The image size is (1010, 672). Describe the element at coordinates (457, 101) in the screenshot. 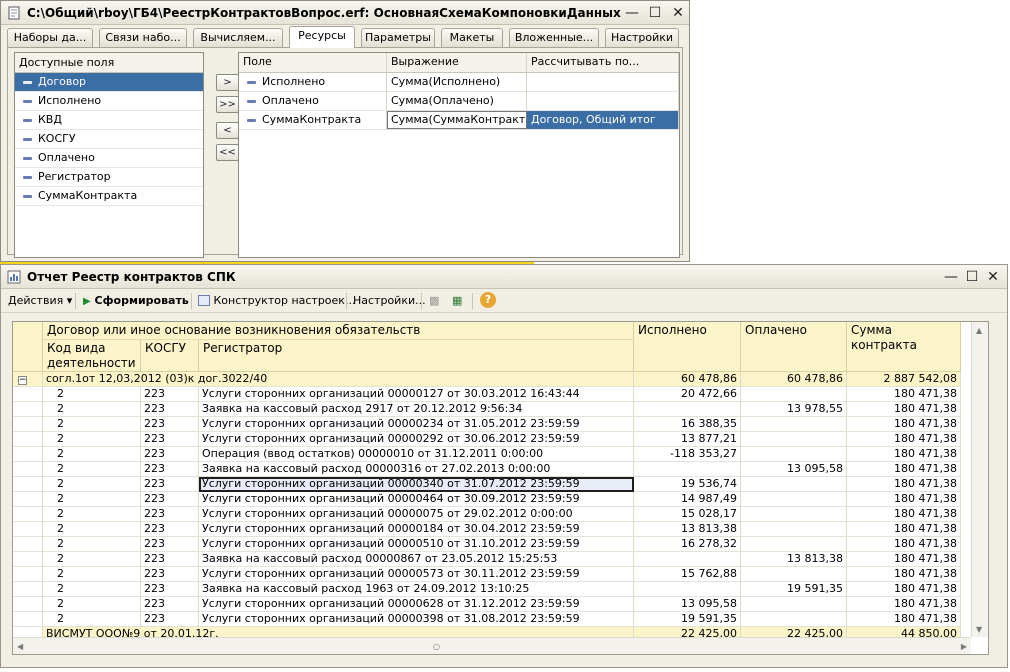

I see `expression-cell: Сумма(Оплачено)` at that location.